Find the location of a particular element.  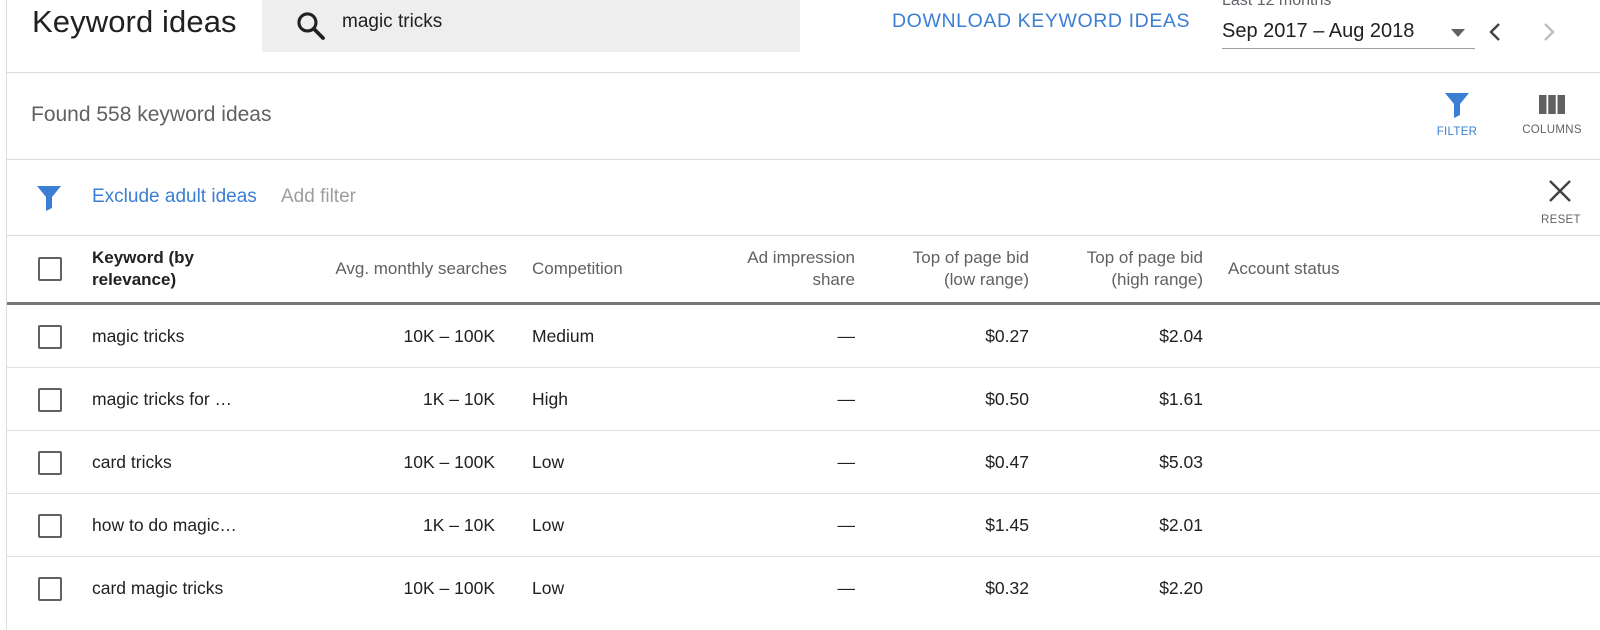

filter-button-label: FILTER is located at coordinates (1457, 132).